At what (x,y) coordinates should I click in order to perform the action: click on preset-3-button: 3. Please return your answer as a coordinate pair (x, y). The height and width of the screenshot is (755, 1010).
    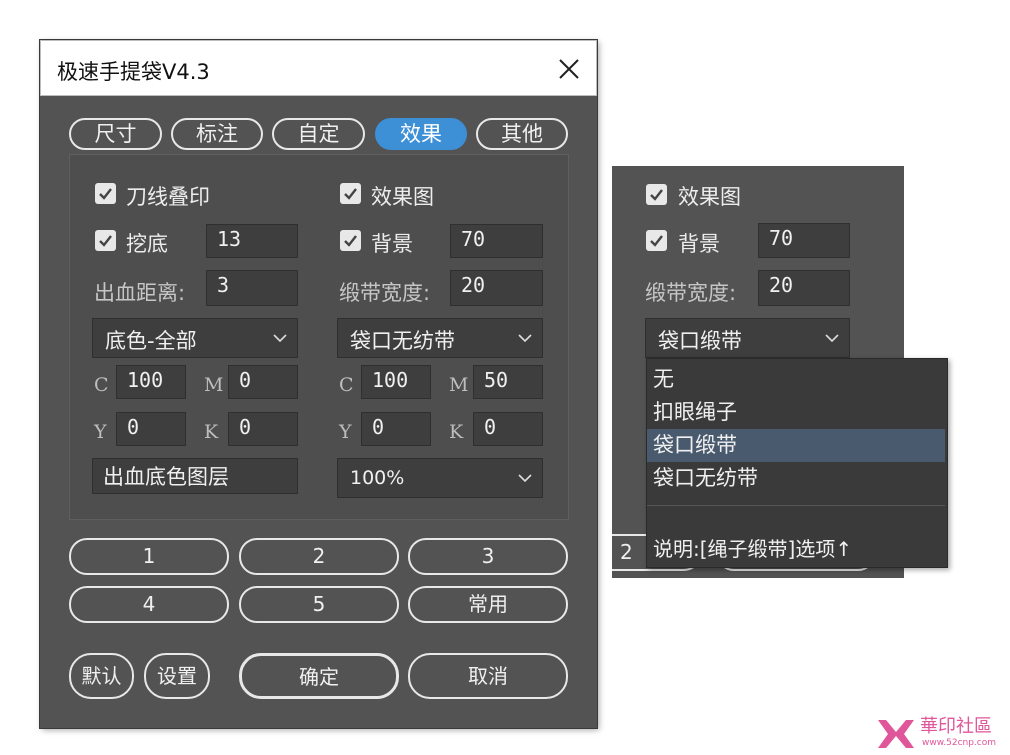
    Looking at the image, I should click on (488, 556).